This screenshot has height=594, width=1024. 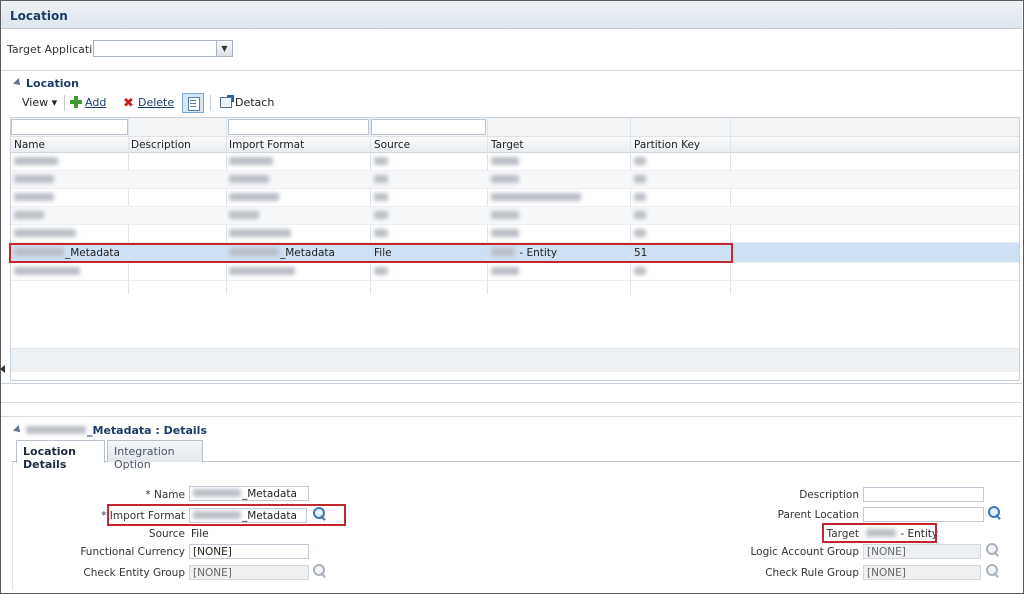 I want to click on chevron-down-icon: ▼, so click(x=224, y=48).